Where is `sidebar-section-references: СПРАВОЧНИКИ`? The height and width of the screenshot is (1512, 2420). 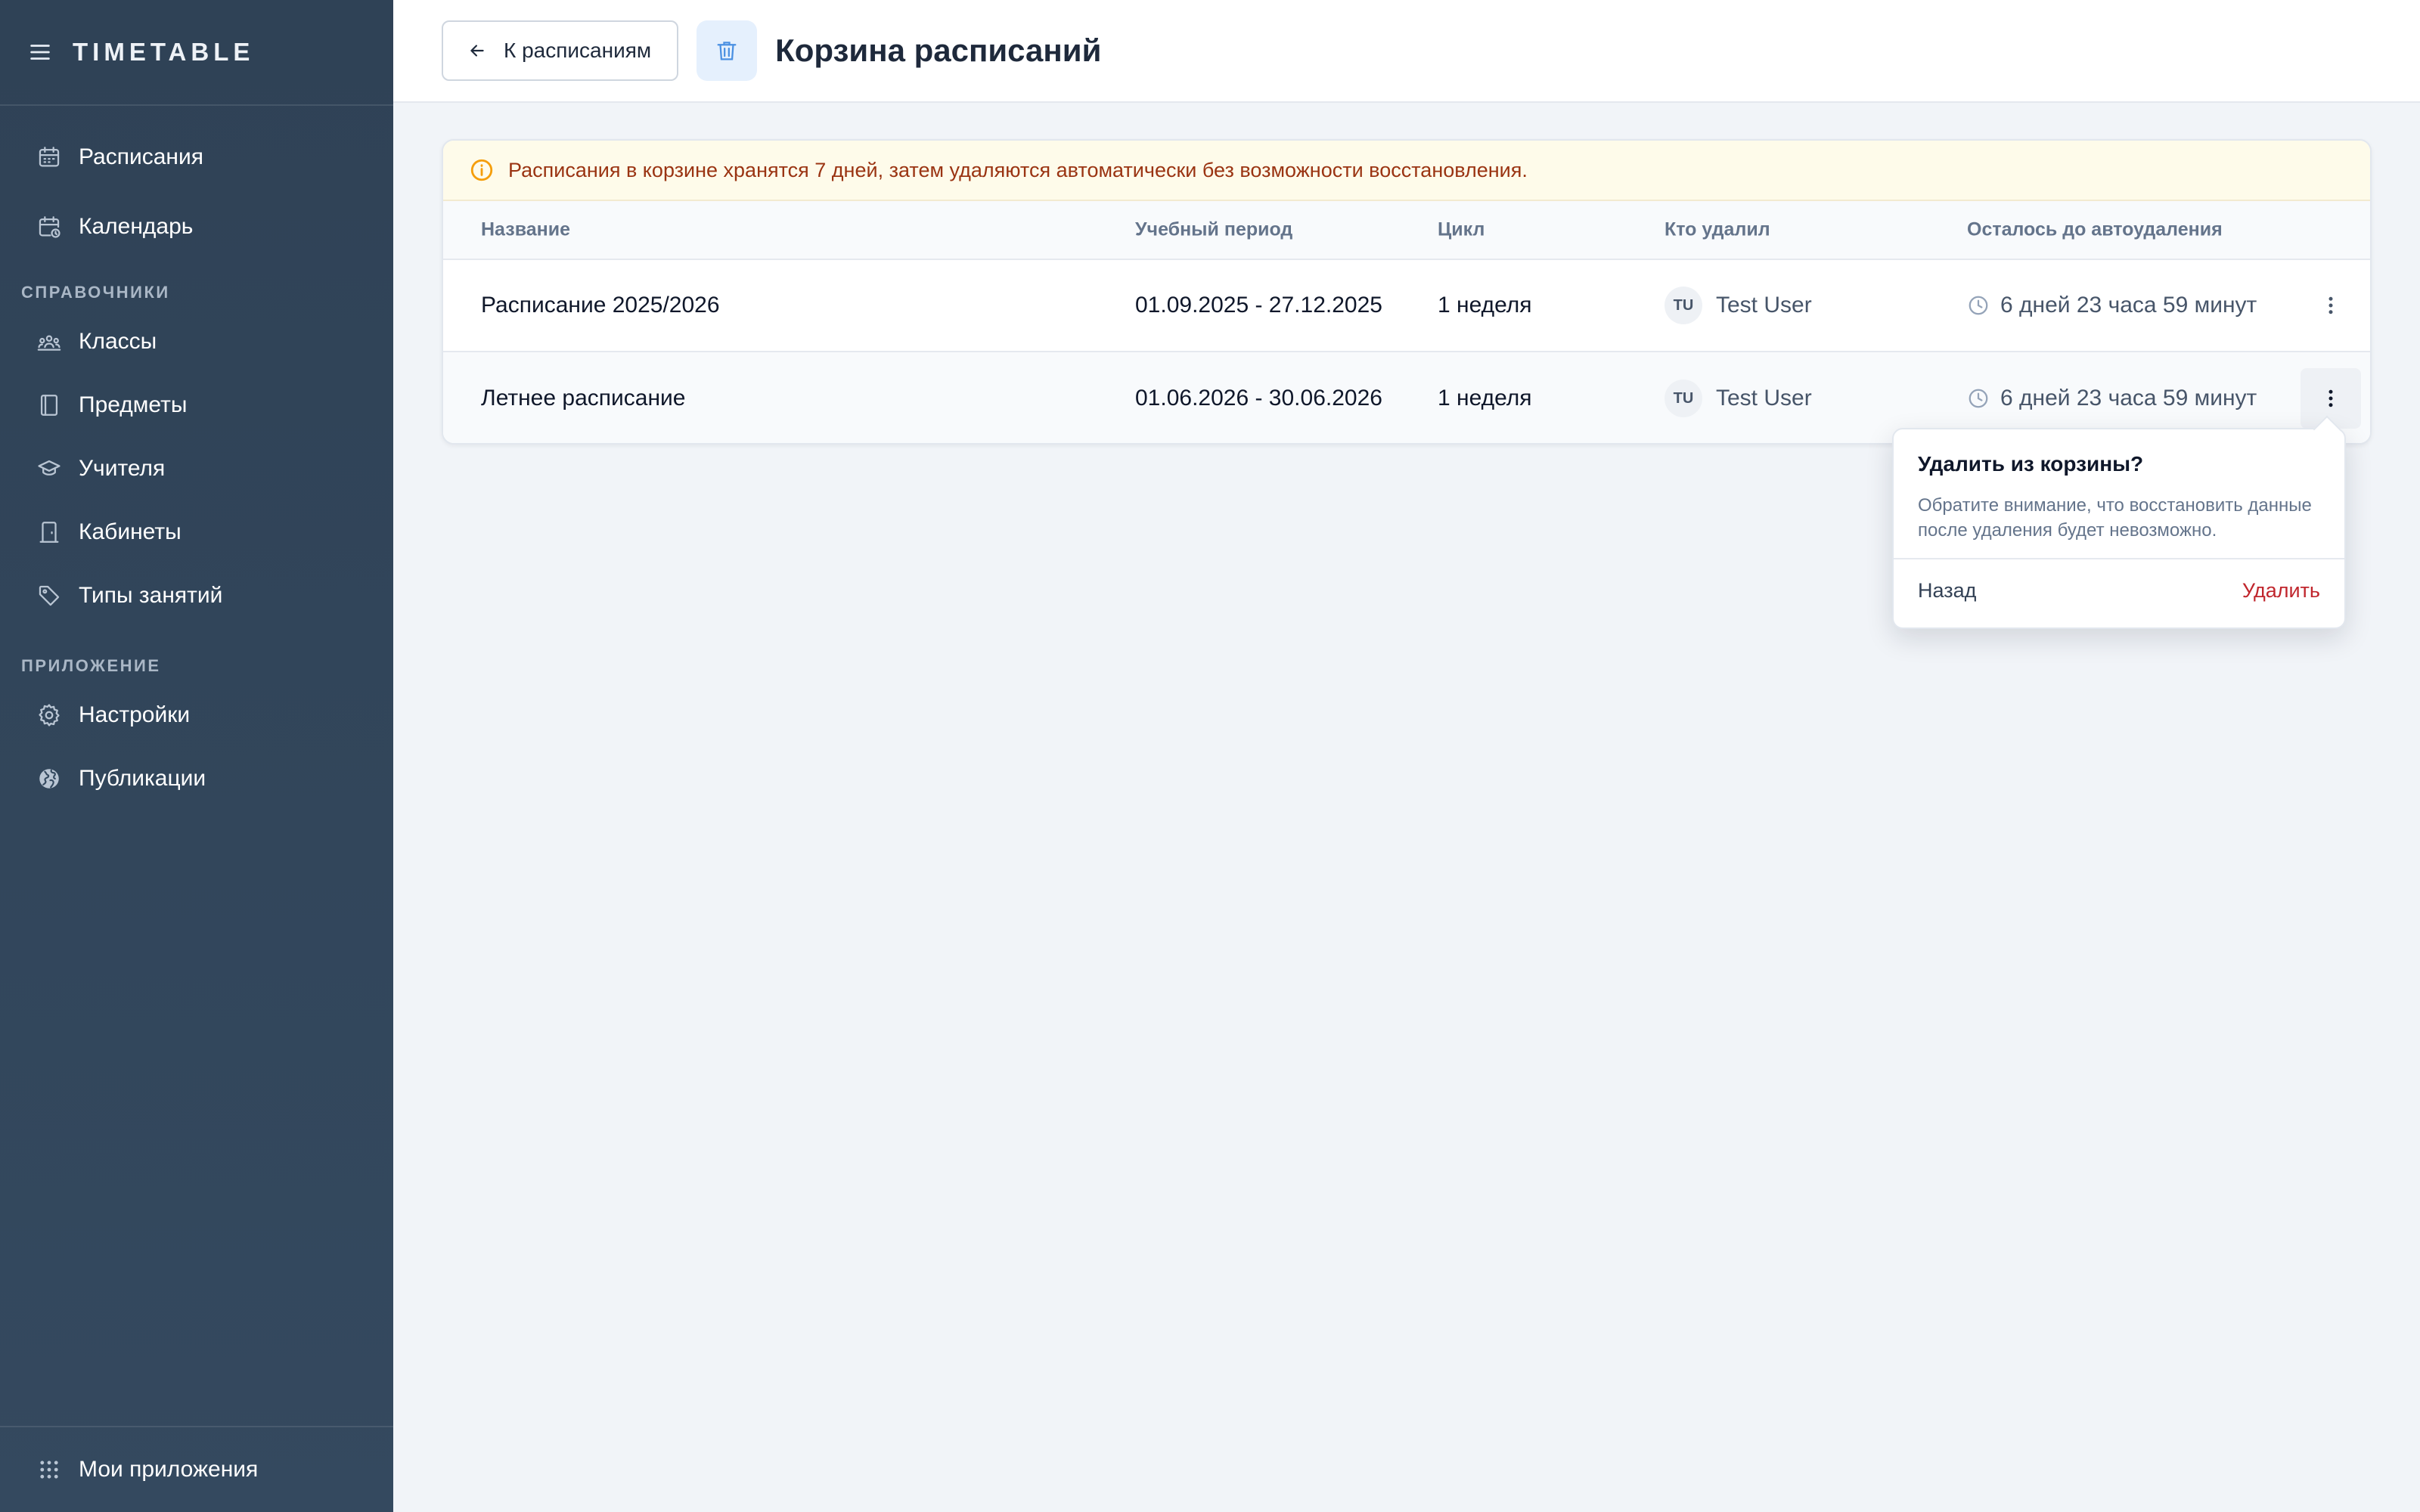
sidebar-section-references: СПРАВОЧНИКИ is located at coordinates (95, 292).